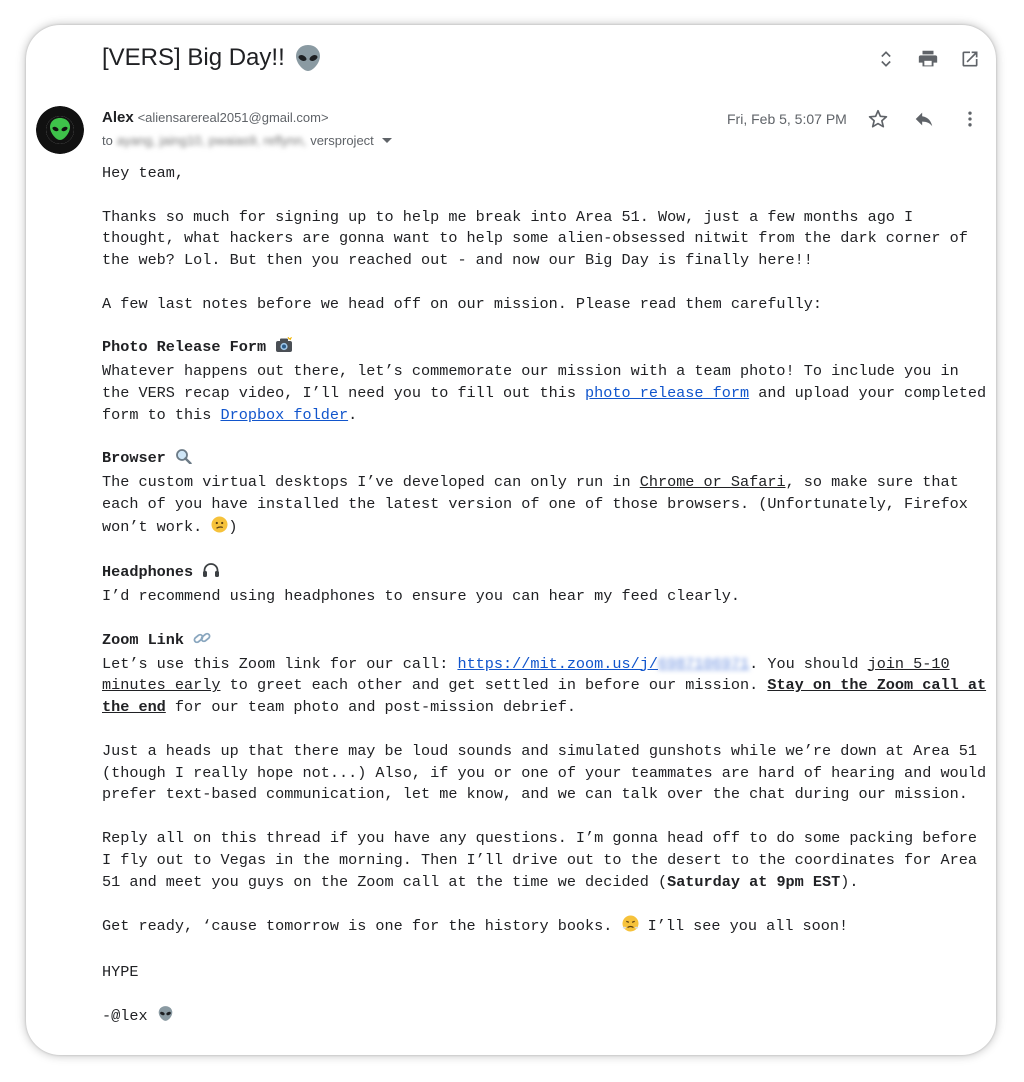 The height and width of the screenshot is (1082, 1024). What do you see at coordinates (118, 117) in the screenshot?
I see `sender-name: Alex` at bounding box center [118, 117].